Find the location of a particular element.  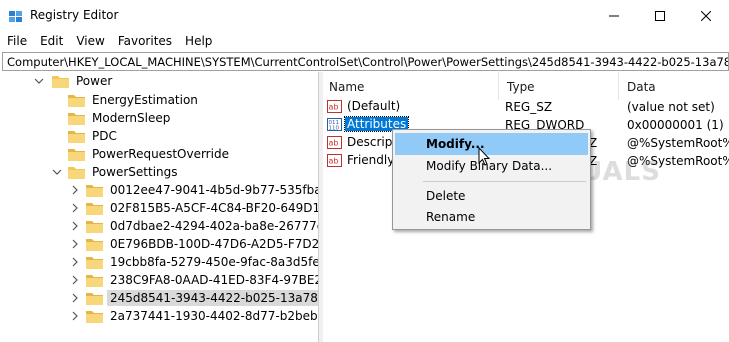

menu-item-delete: Delete is located at coordinates (491, 196).